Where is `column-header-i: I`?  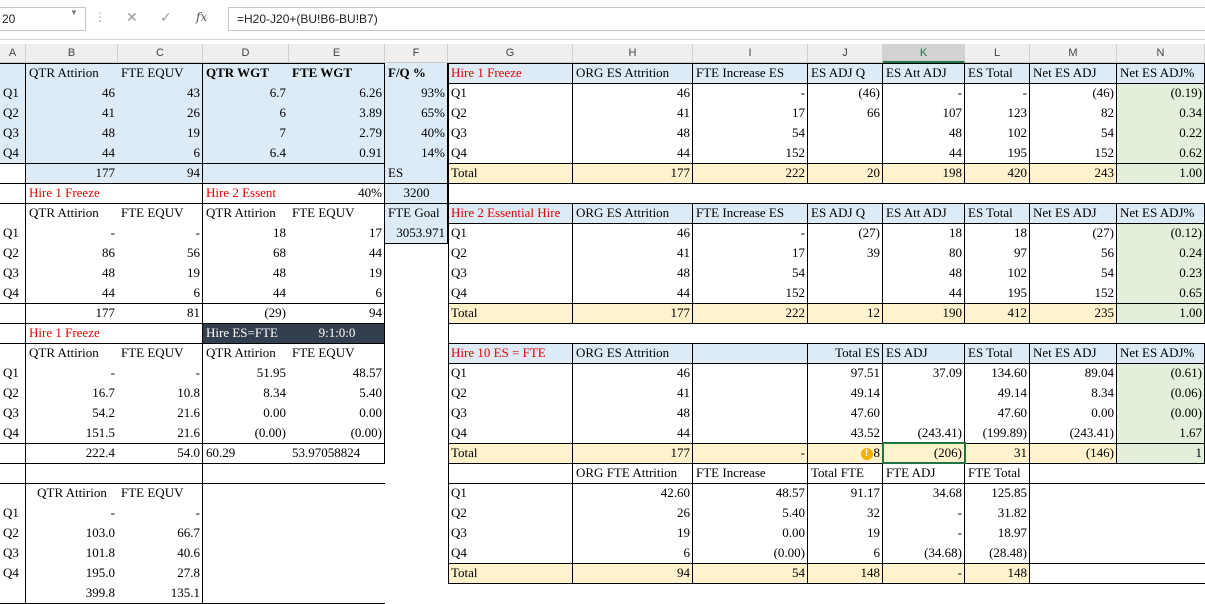
column-header-i: I is located at coordinates (750, 53).